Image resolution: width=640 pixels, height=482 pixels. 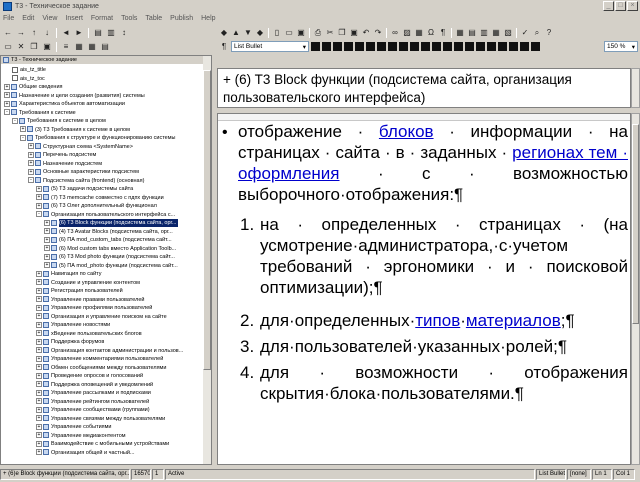 What do you see at coordinates (94, 385) in the screenshot?
I see `tree-item: + Поддержка оповещений и уведомлений` at bounding box center [94, 385].